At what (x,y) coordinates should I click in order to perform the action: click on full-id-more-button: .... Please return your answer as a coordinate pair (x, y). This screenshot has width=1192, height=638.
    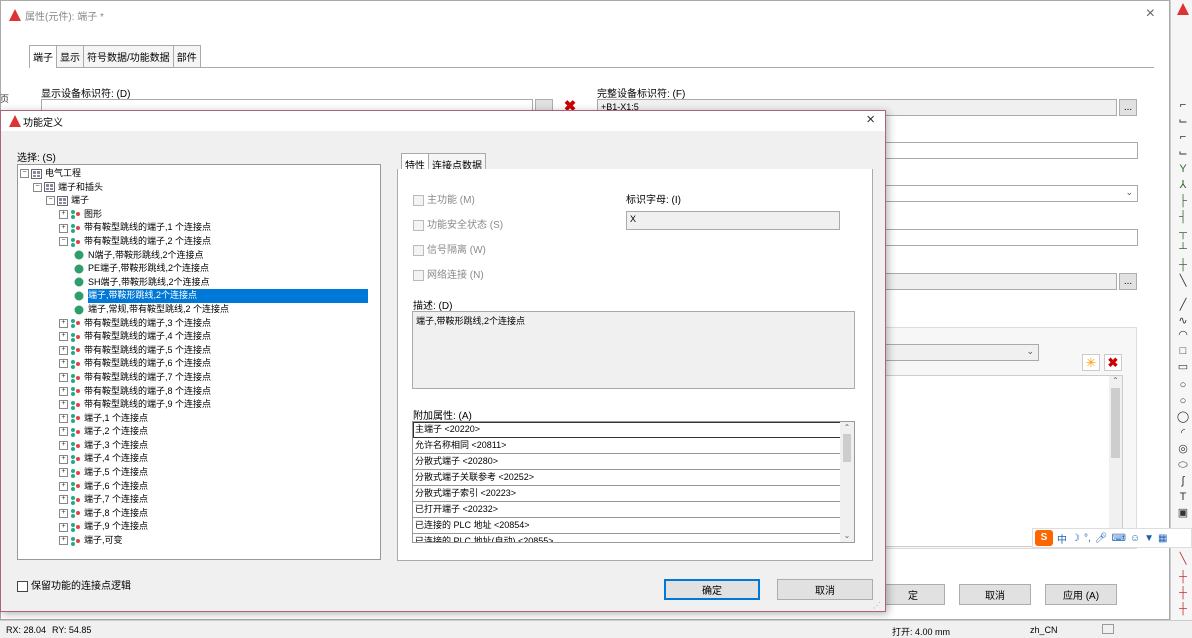
    Looking at the image, I should click on (1128, 107).